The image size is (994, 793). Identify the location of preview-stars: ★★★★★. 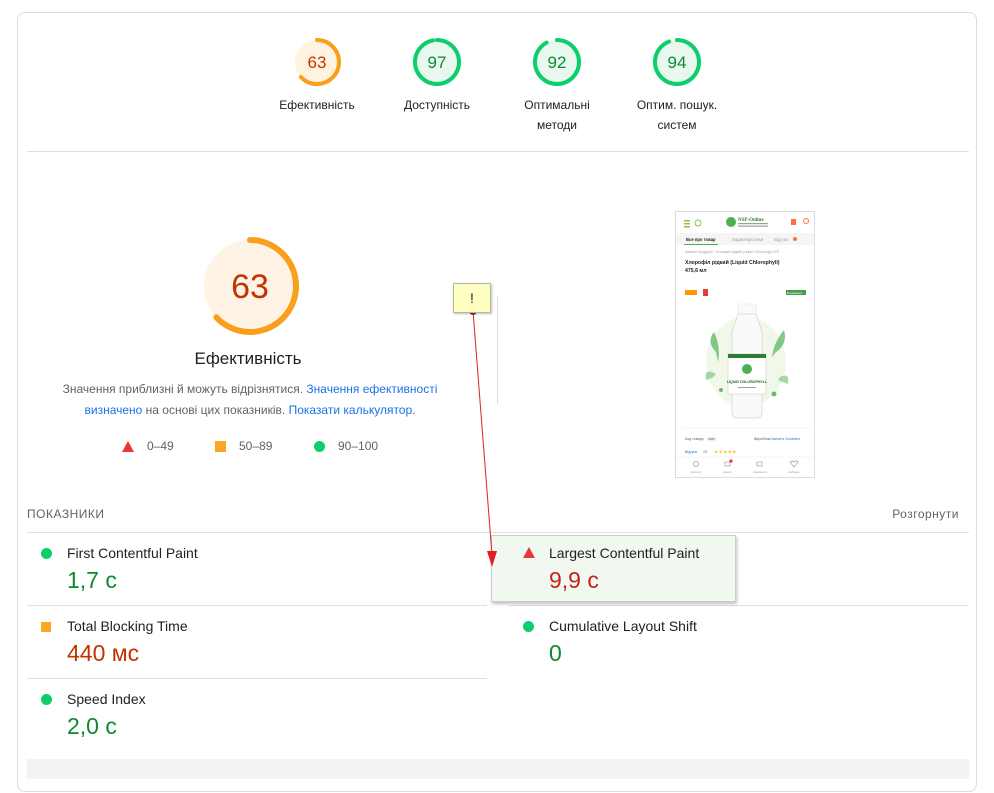
(725, 453).